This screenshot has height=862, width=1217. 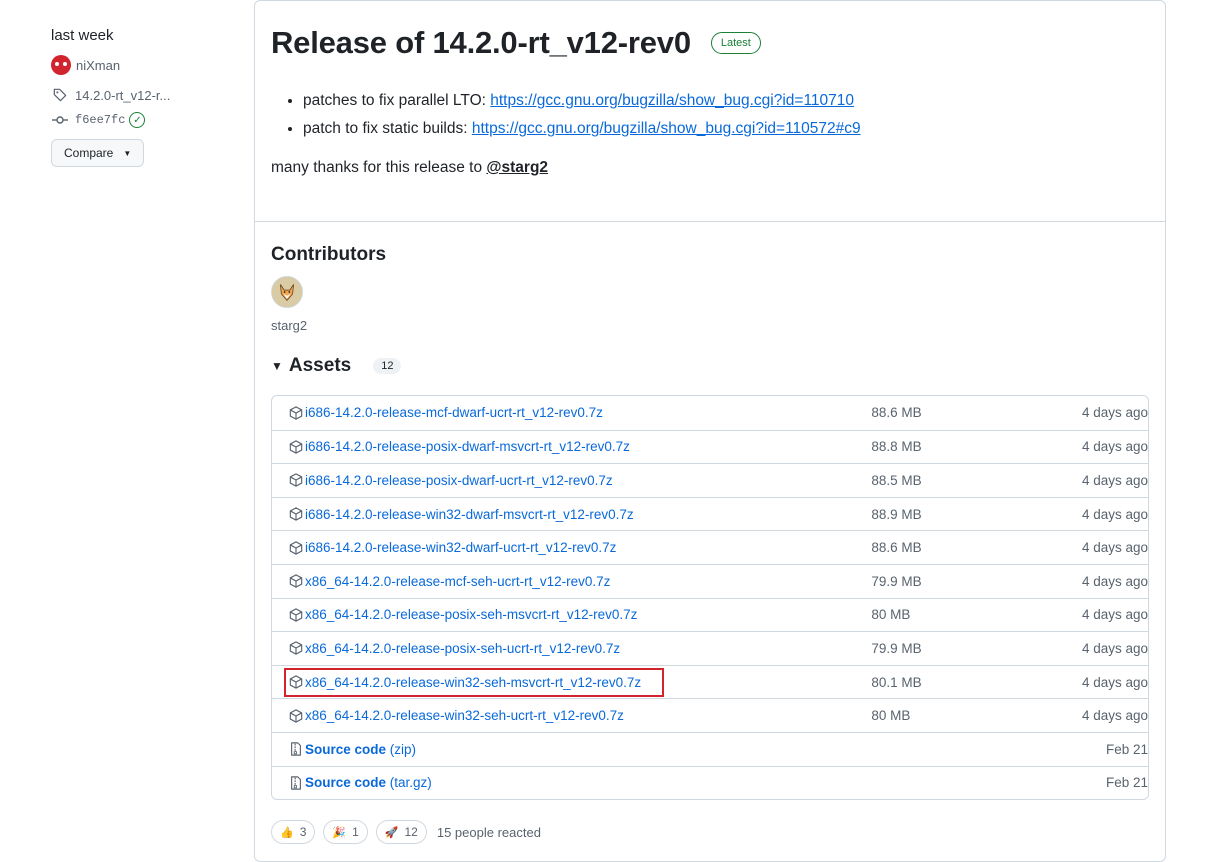 What do you see at coordinates (403, 749) in the screenshot?
I see `source-ext: (zip)` at bounding box center [403, 749].